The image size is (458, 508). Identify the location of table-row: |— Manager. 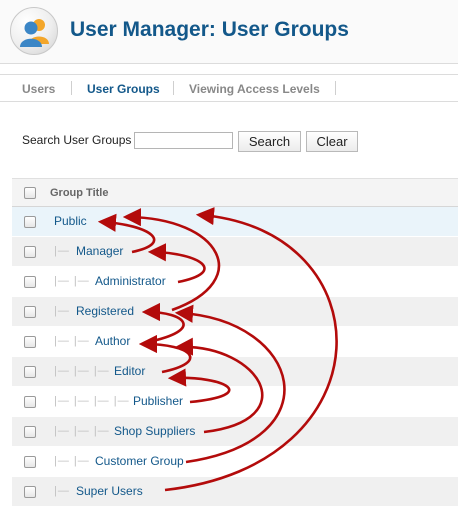
(235, 252).